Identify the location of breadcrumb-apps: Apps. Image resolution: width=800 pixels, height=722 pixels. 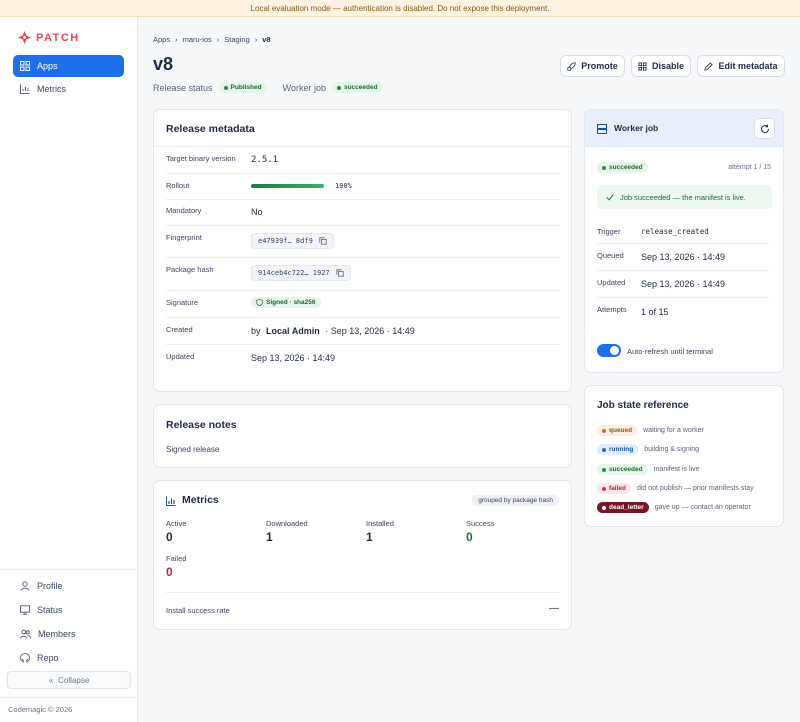
(161, 39).